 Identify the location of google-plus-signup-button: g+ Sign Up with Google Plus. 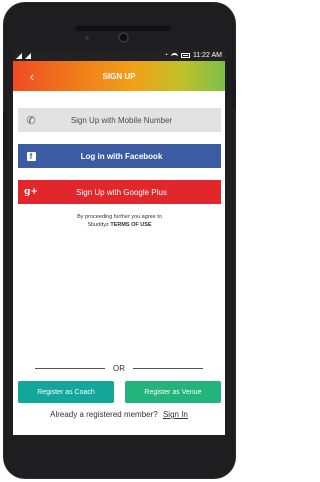
(119, 192).